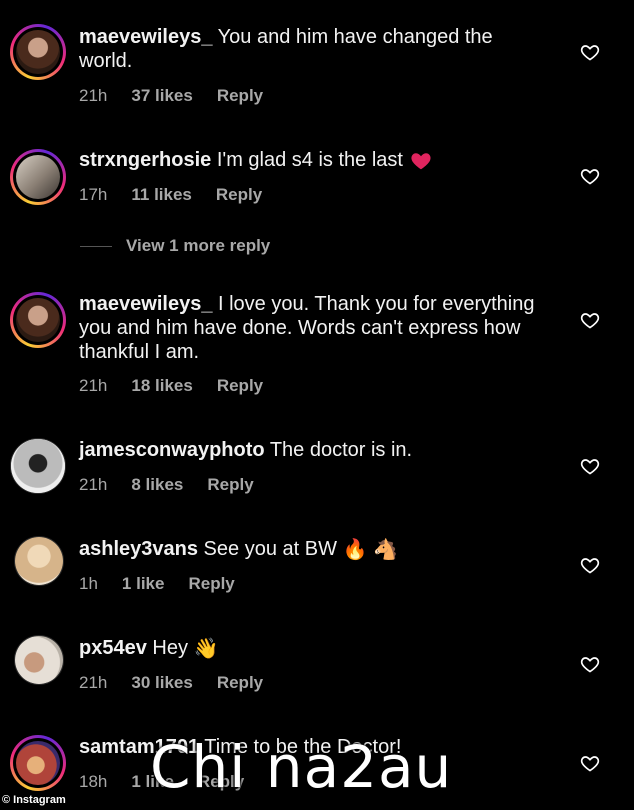 This screenshot has width=634, height=810. I want to click on comment-time: 17h, so click(93, 194).